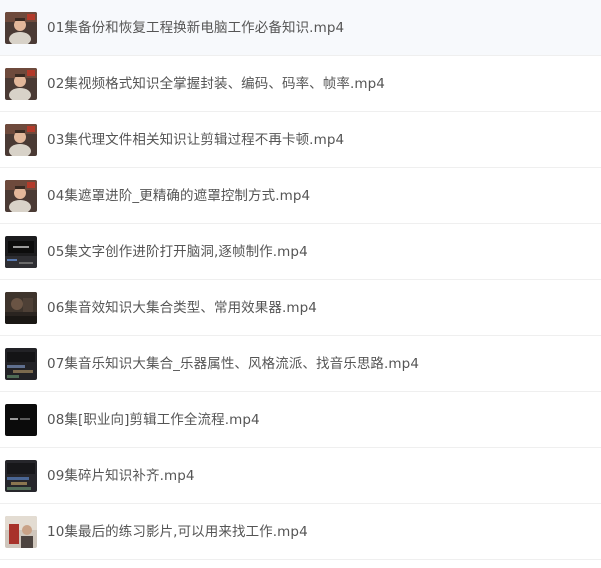 The image size is (601, 568). I want to click on dark-screen-thumbnail-icon, so click(21, 420).